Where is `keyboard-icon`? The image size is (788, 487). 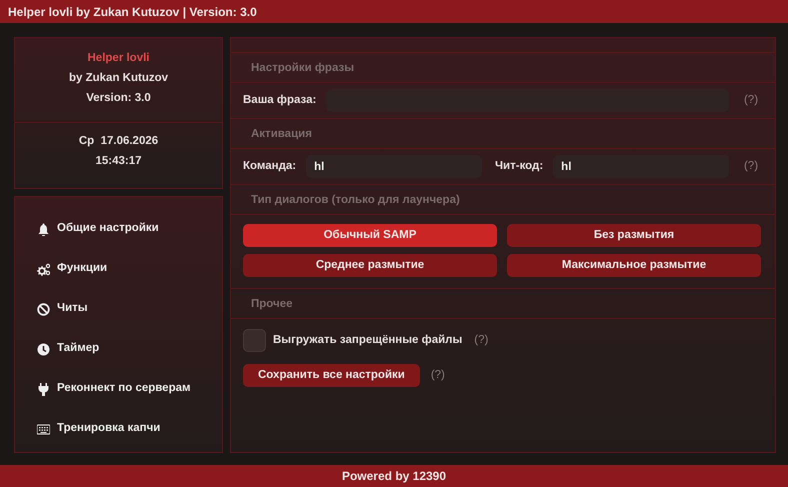
keyboard-icon is located at coordinates (43, 429).